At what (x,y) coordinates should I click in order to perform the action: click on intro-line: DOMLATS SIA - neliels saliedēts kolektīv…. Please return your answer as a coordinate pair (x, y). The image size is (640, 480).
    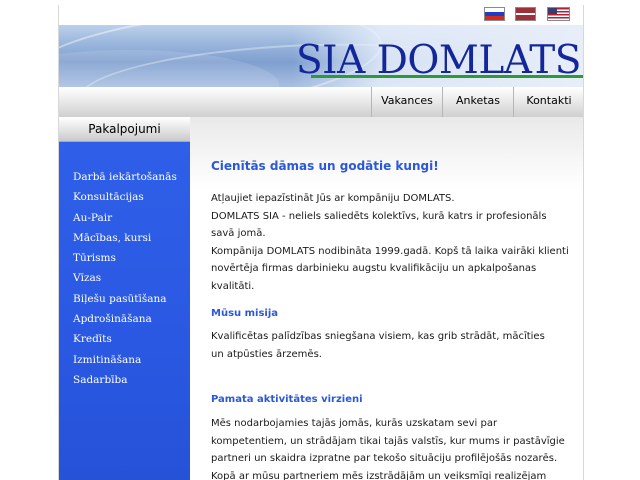
    Looking at the image, I should click on (379, 225).